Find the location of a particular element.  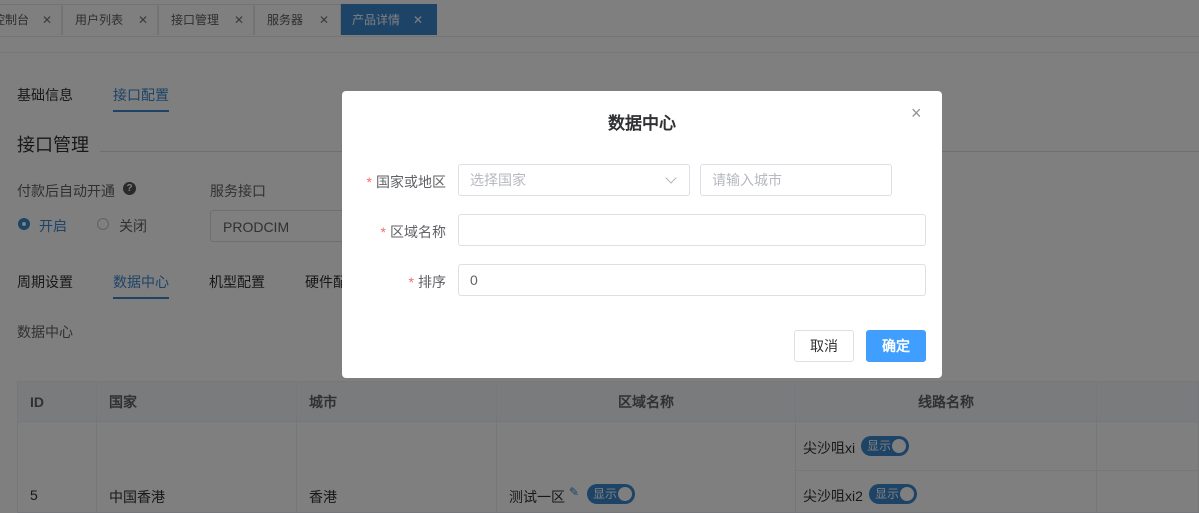

label-text: 国家或地区 is located at coordinates (411, 182).